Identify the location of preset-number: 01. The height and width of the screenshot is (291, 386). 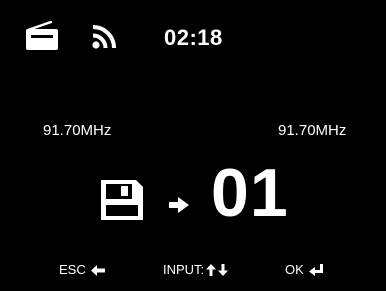
(250, 193).